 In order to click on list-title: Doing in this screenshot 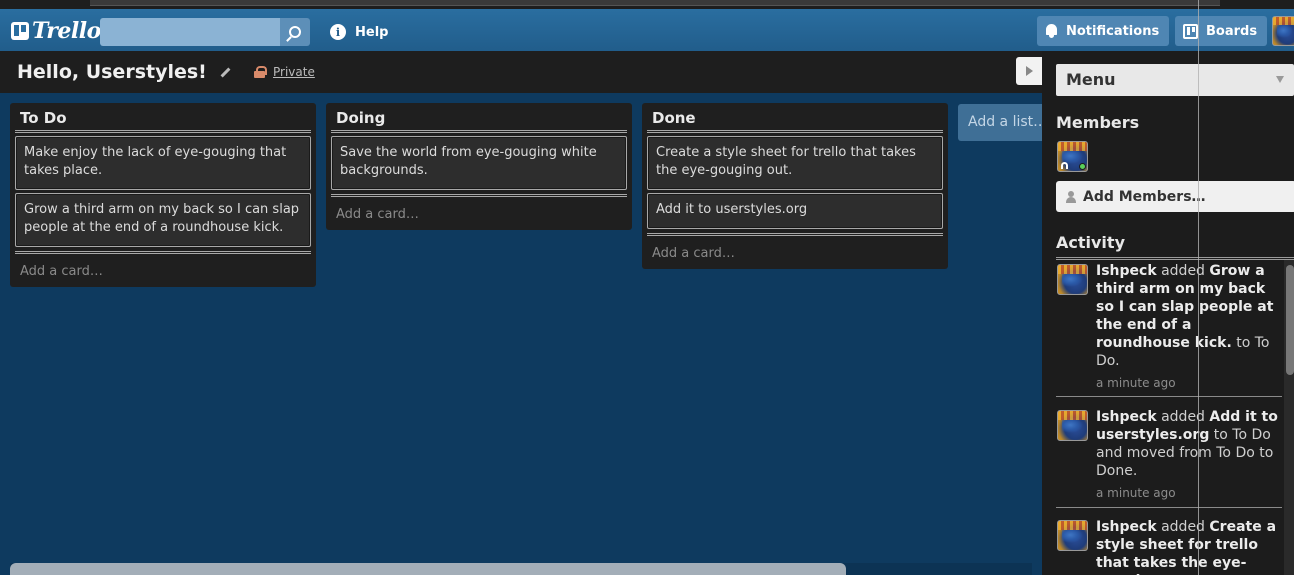, I will do `click(479, 117)`.